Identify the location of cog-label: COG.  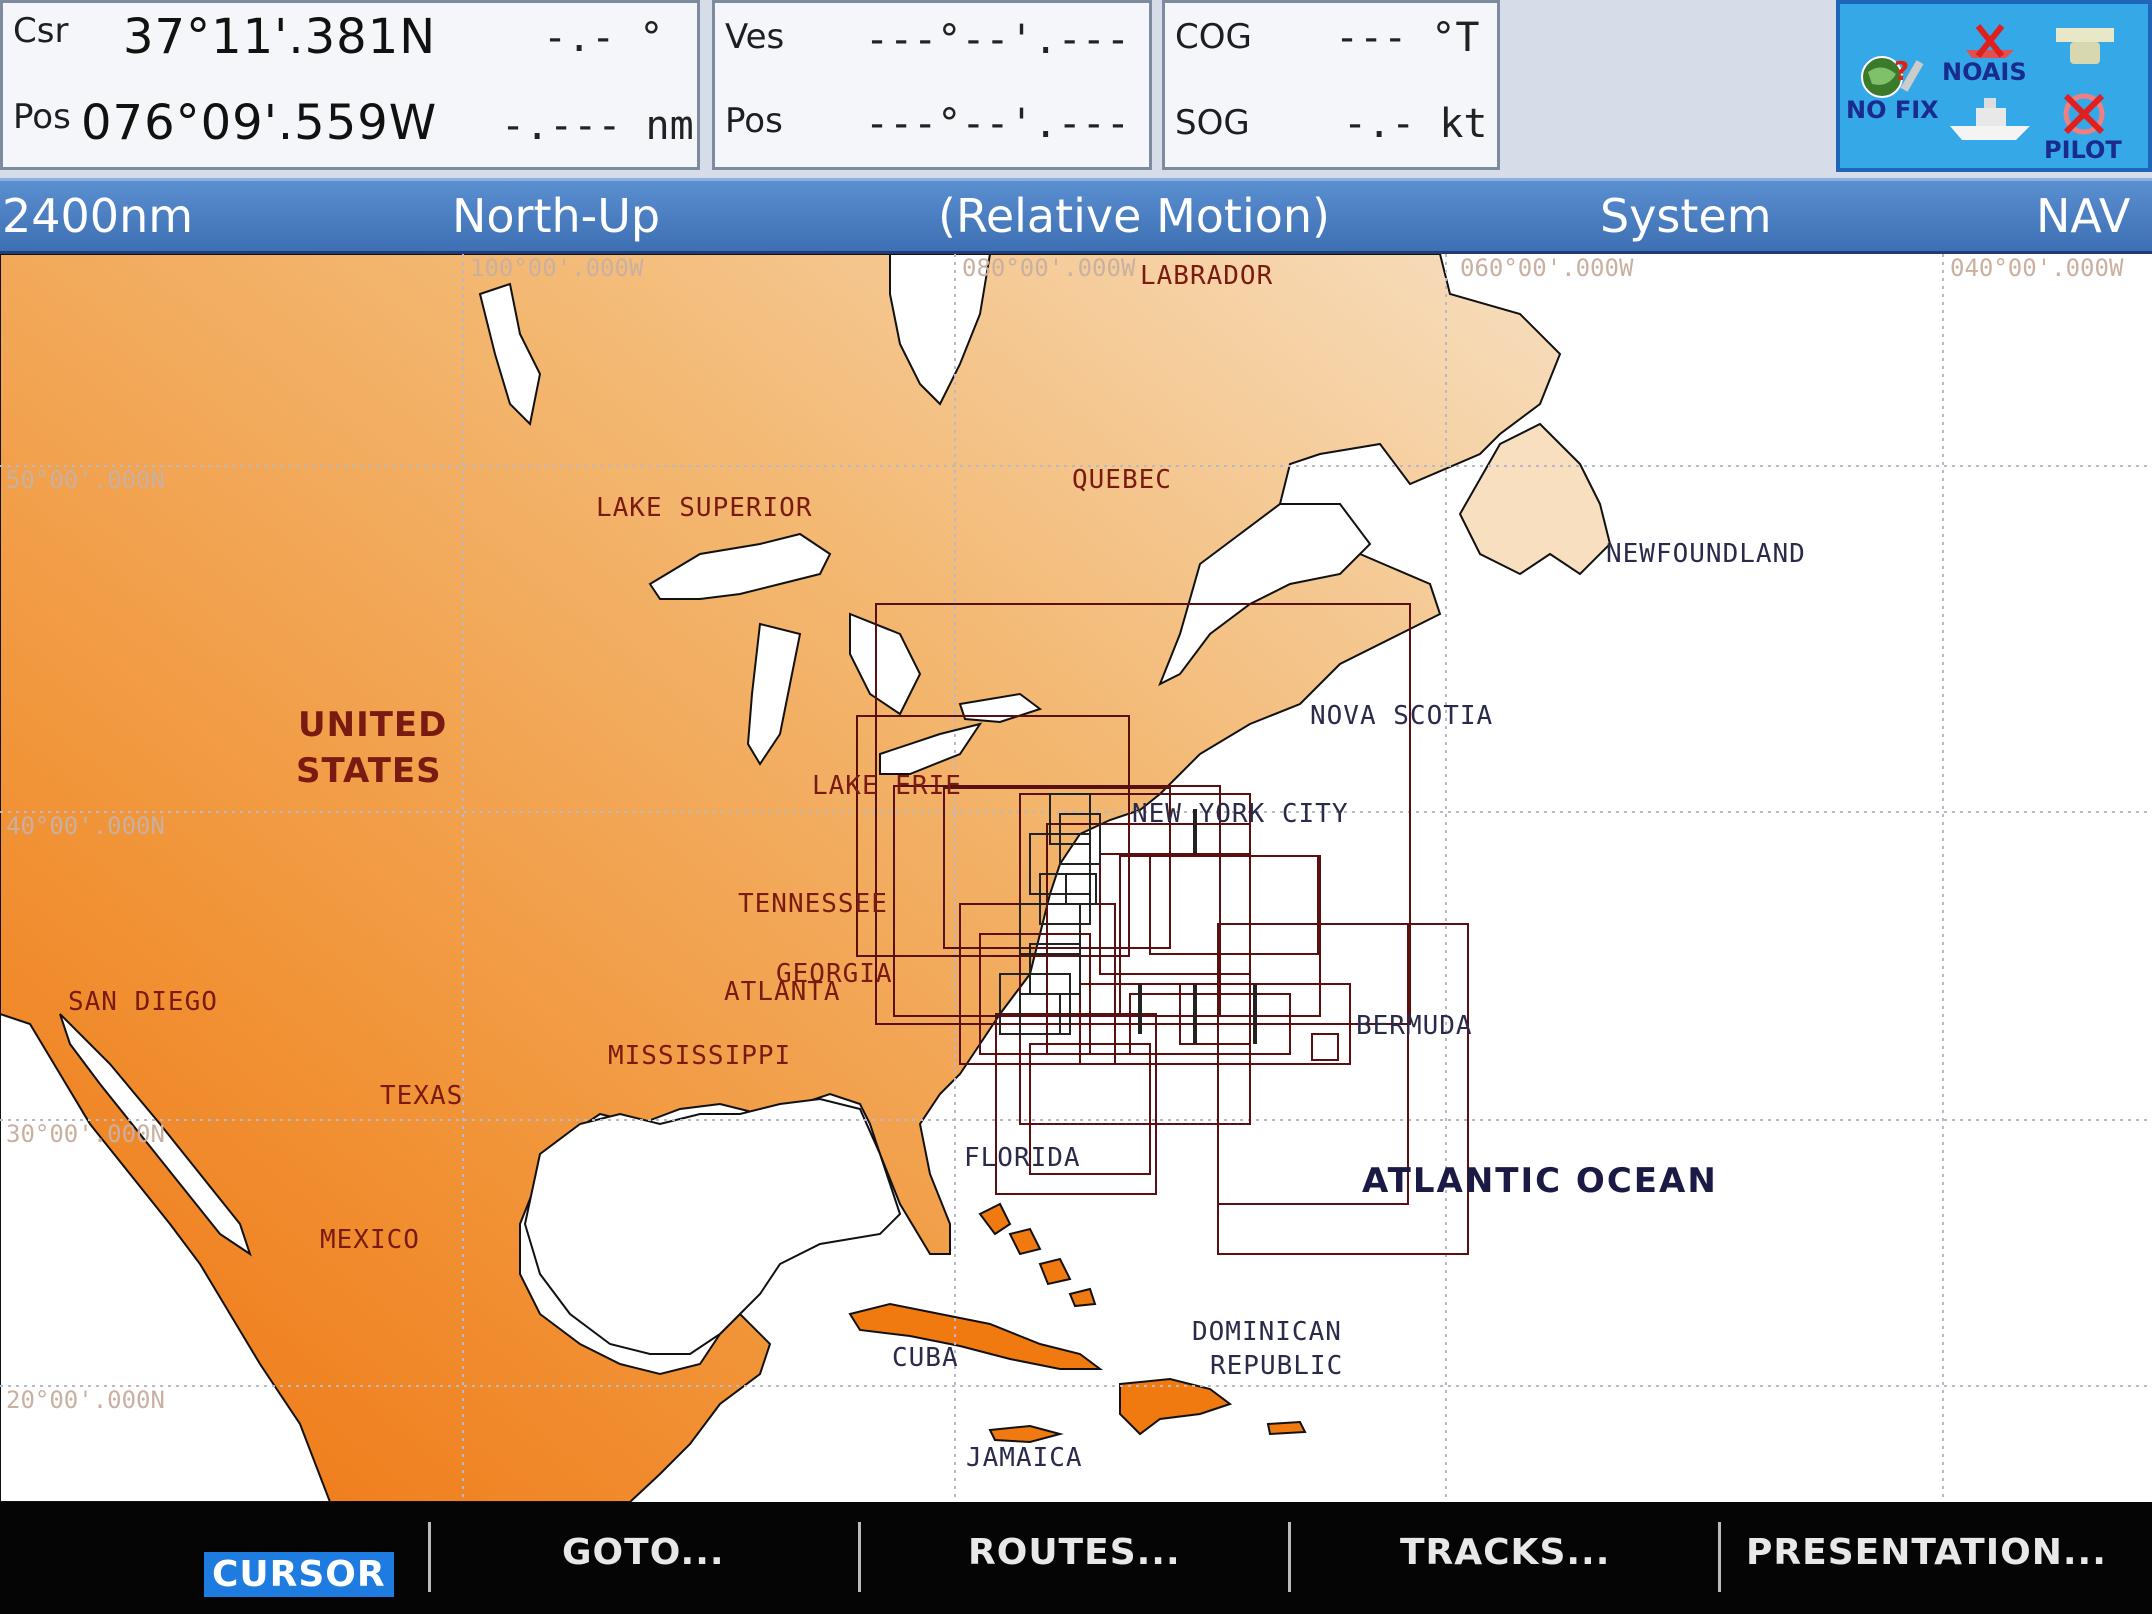
(1213, 37).